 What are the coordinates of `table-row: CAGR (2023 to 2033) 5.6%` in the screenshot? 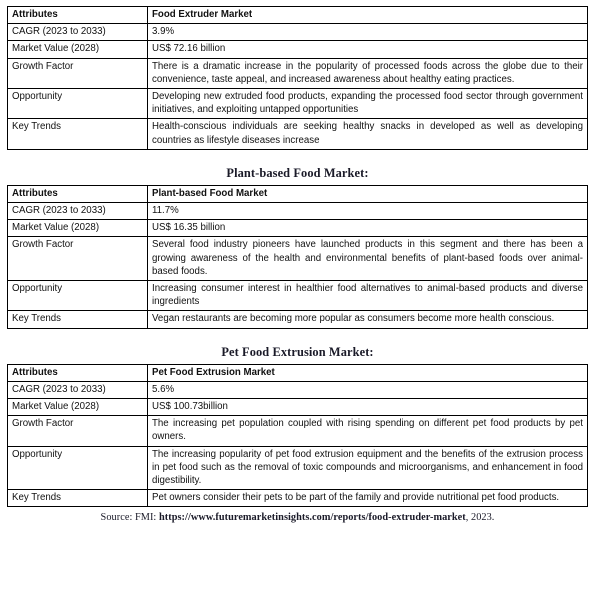 It's located at (297, 390).